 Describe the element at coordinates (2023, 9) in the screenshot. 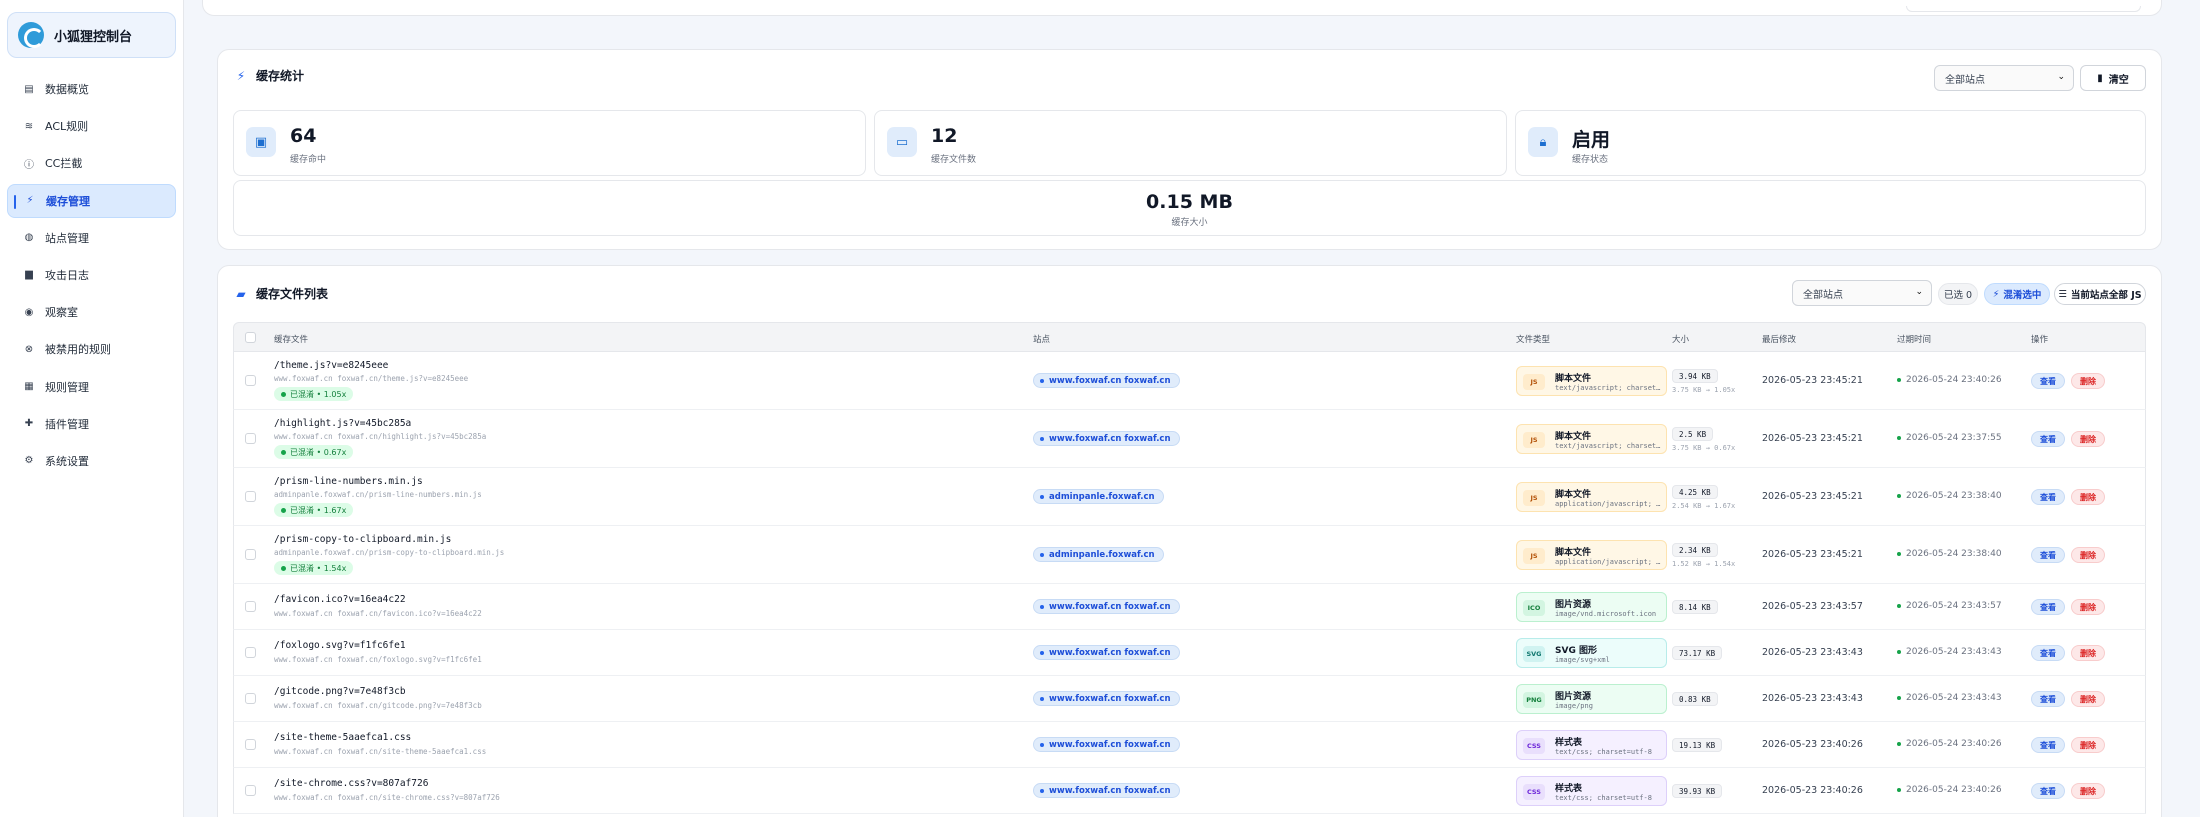

I see `previous-card-control` at that location.